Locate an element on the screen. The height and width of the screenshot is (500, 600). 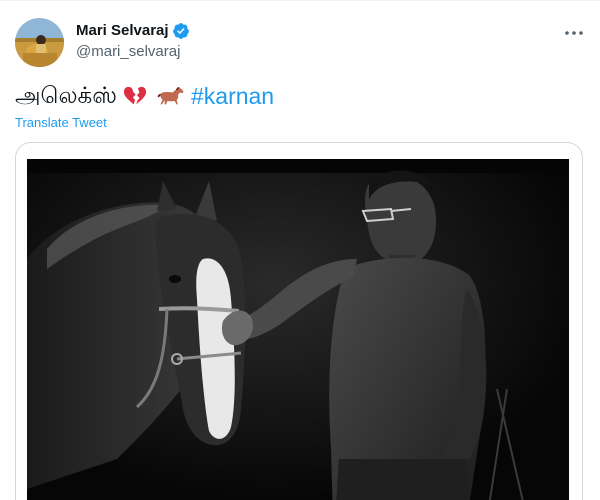
avatar is located at coordinates (39, 42).